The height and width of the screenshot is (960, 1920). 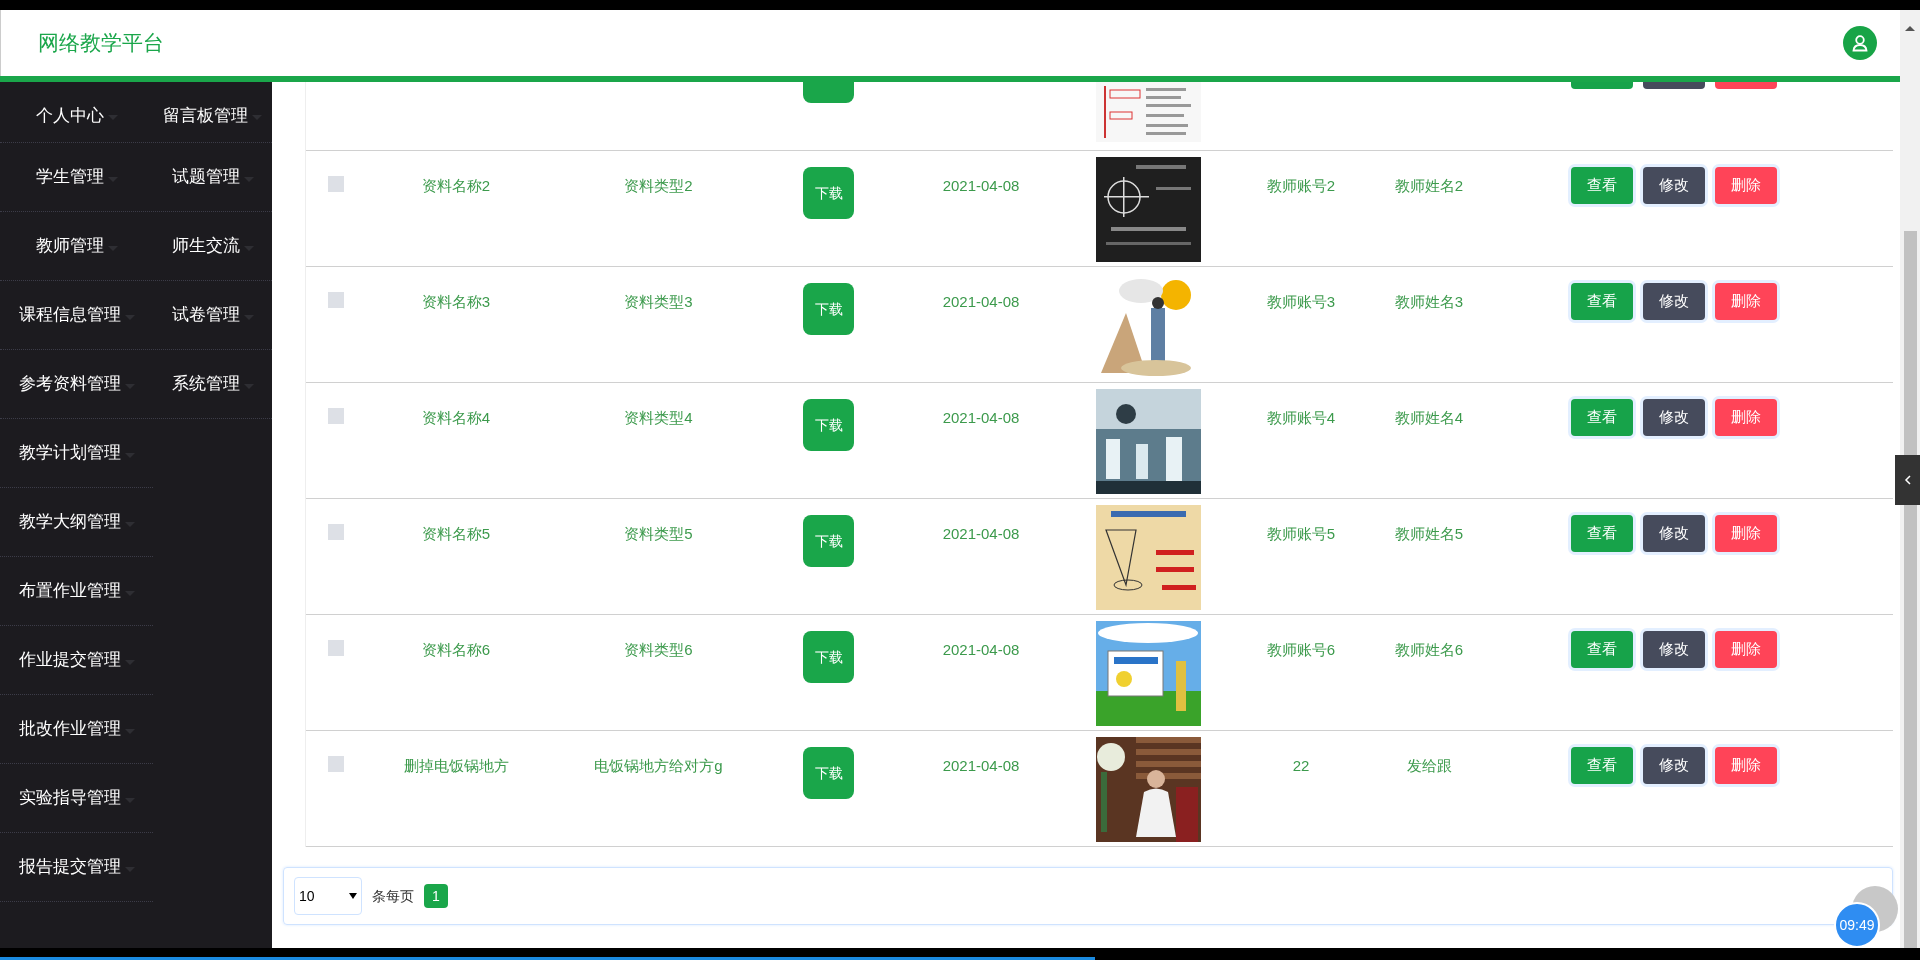 I want to click on chevron-left-icon, so click(x=1907, y=480).